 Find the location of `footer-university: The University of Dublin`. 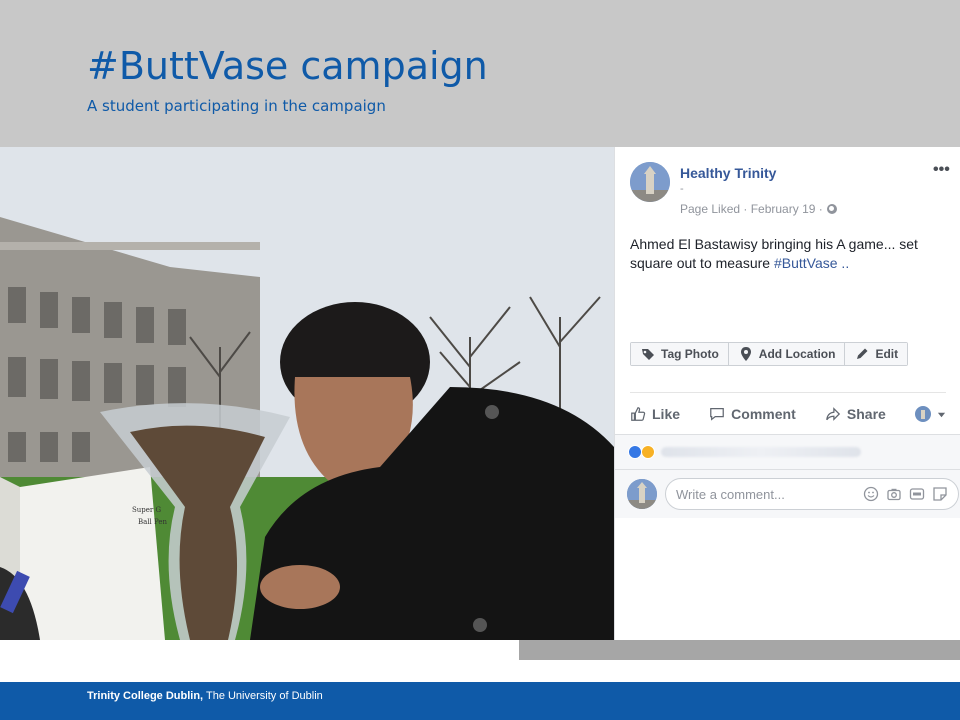

footer-university: The University of Dublin is located at coordinates (263, 696).